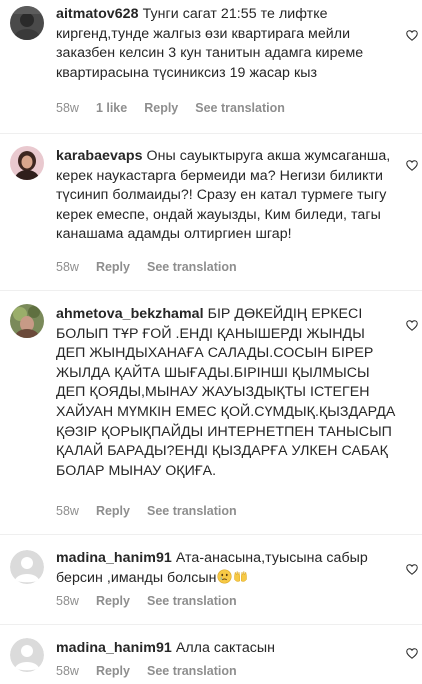 This screenshot has width=422, height=684. Describe the element at coordinates (97, 14) in the screenshot. I see `comment-username: aitmatov628` at that location.